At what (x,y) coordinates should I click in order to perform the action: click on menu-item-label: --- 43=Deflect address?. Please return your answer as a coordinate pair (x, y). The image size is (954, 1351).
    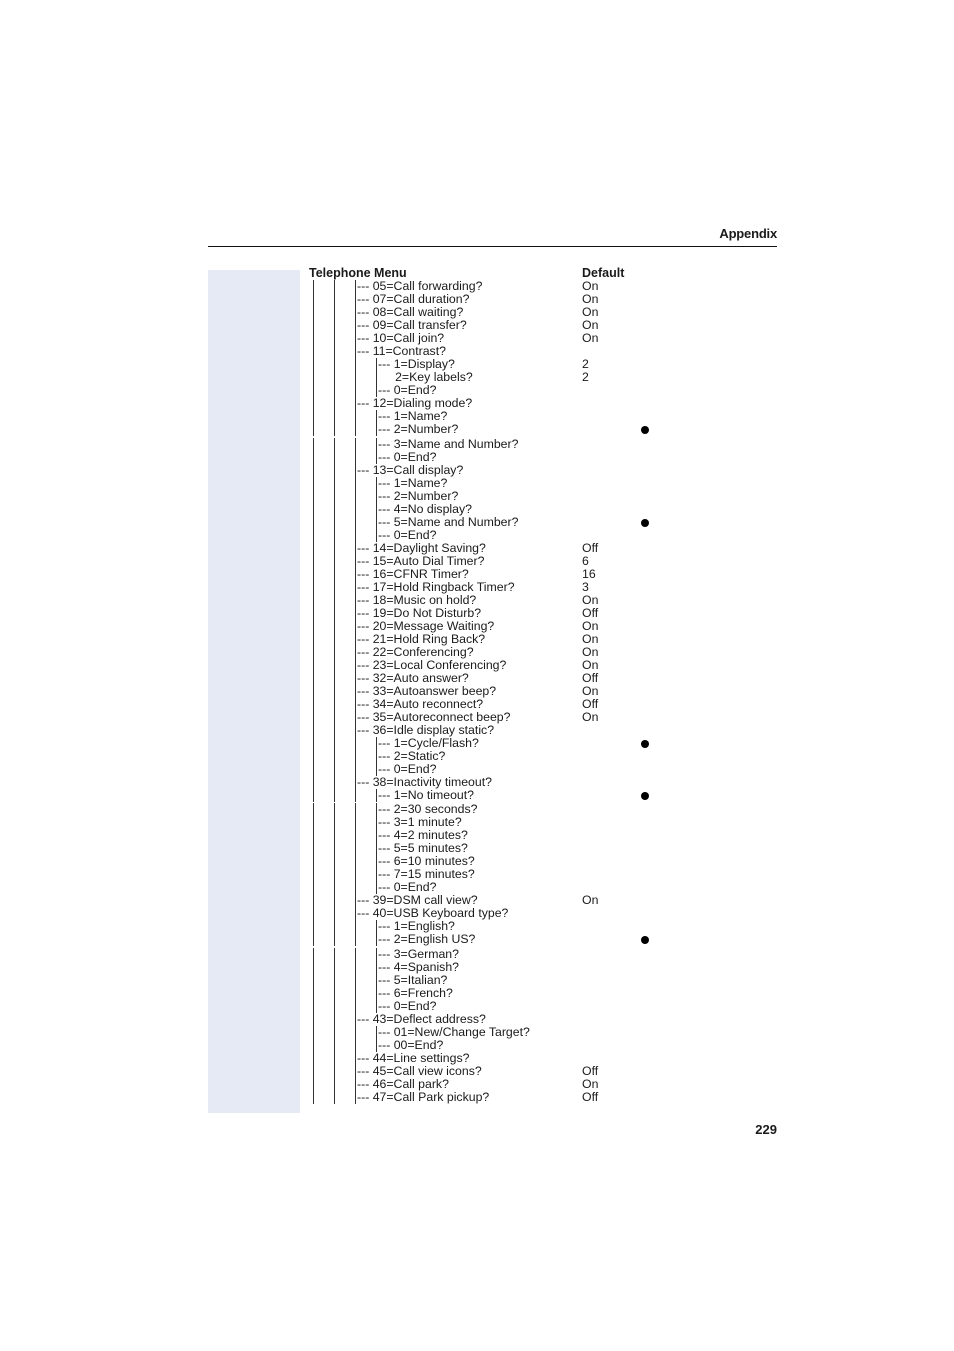
    Looking at the image, I should click on (421, 1018).